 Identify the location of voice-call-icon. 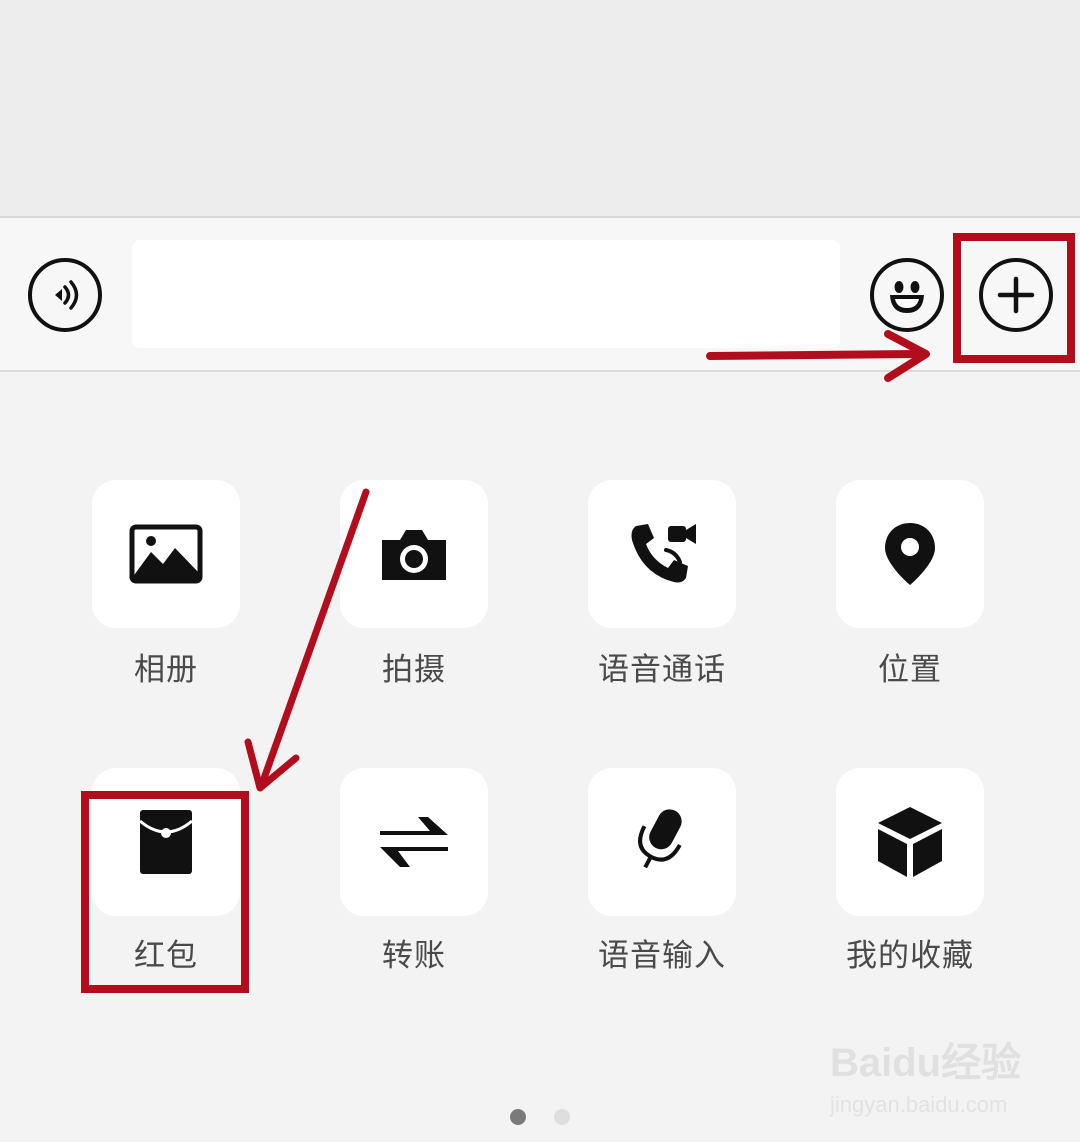
(663, 553).